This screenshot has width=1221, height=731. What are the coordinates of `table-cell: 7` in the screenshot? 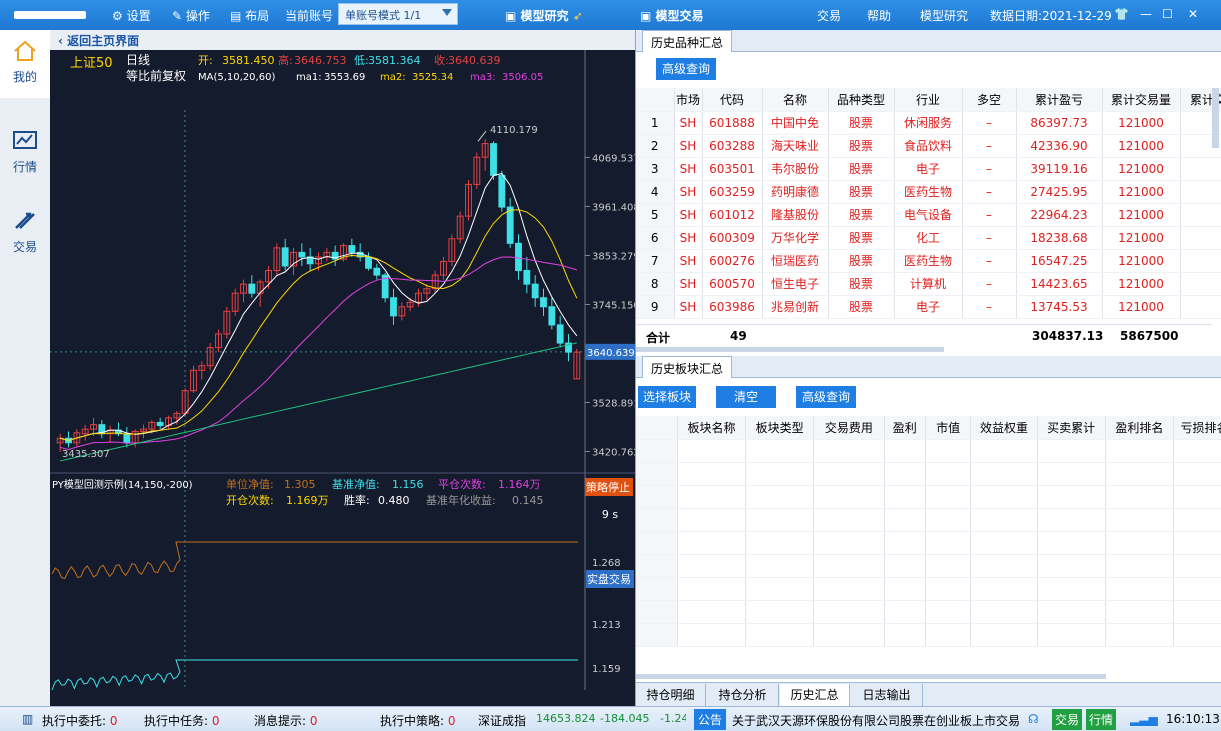 It's located at (655, 261).